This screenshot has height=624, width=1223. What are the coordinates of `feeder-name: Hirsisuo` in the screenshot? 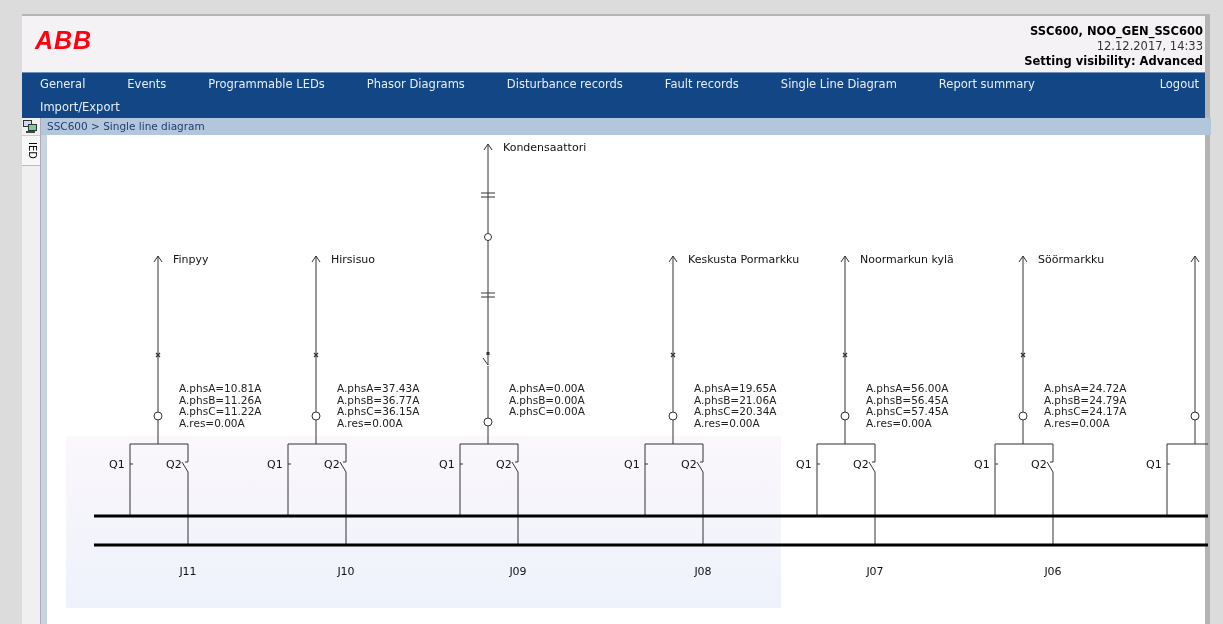 It's located at (353, 259).